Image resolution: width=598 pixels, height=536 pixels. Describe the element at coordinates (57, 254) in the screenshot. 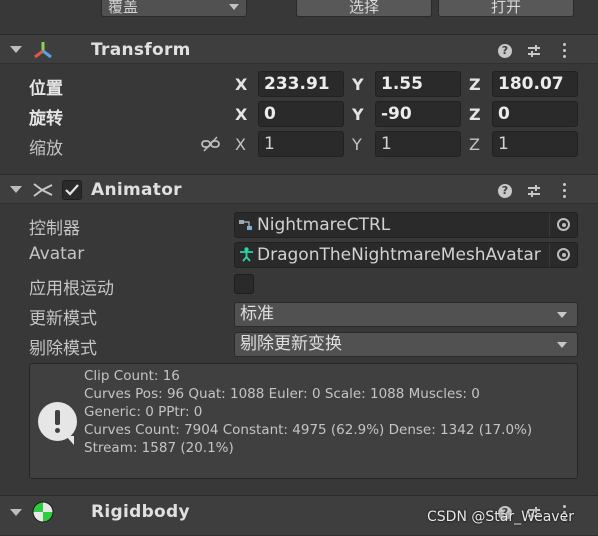

I see `avatar-label: Avatar` at that location.